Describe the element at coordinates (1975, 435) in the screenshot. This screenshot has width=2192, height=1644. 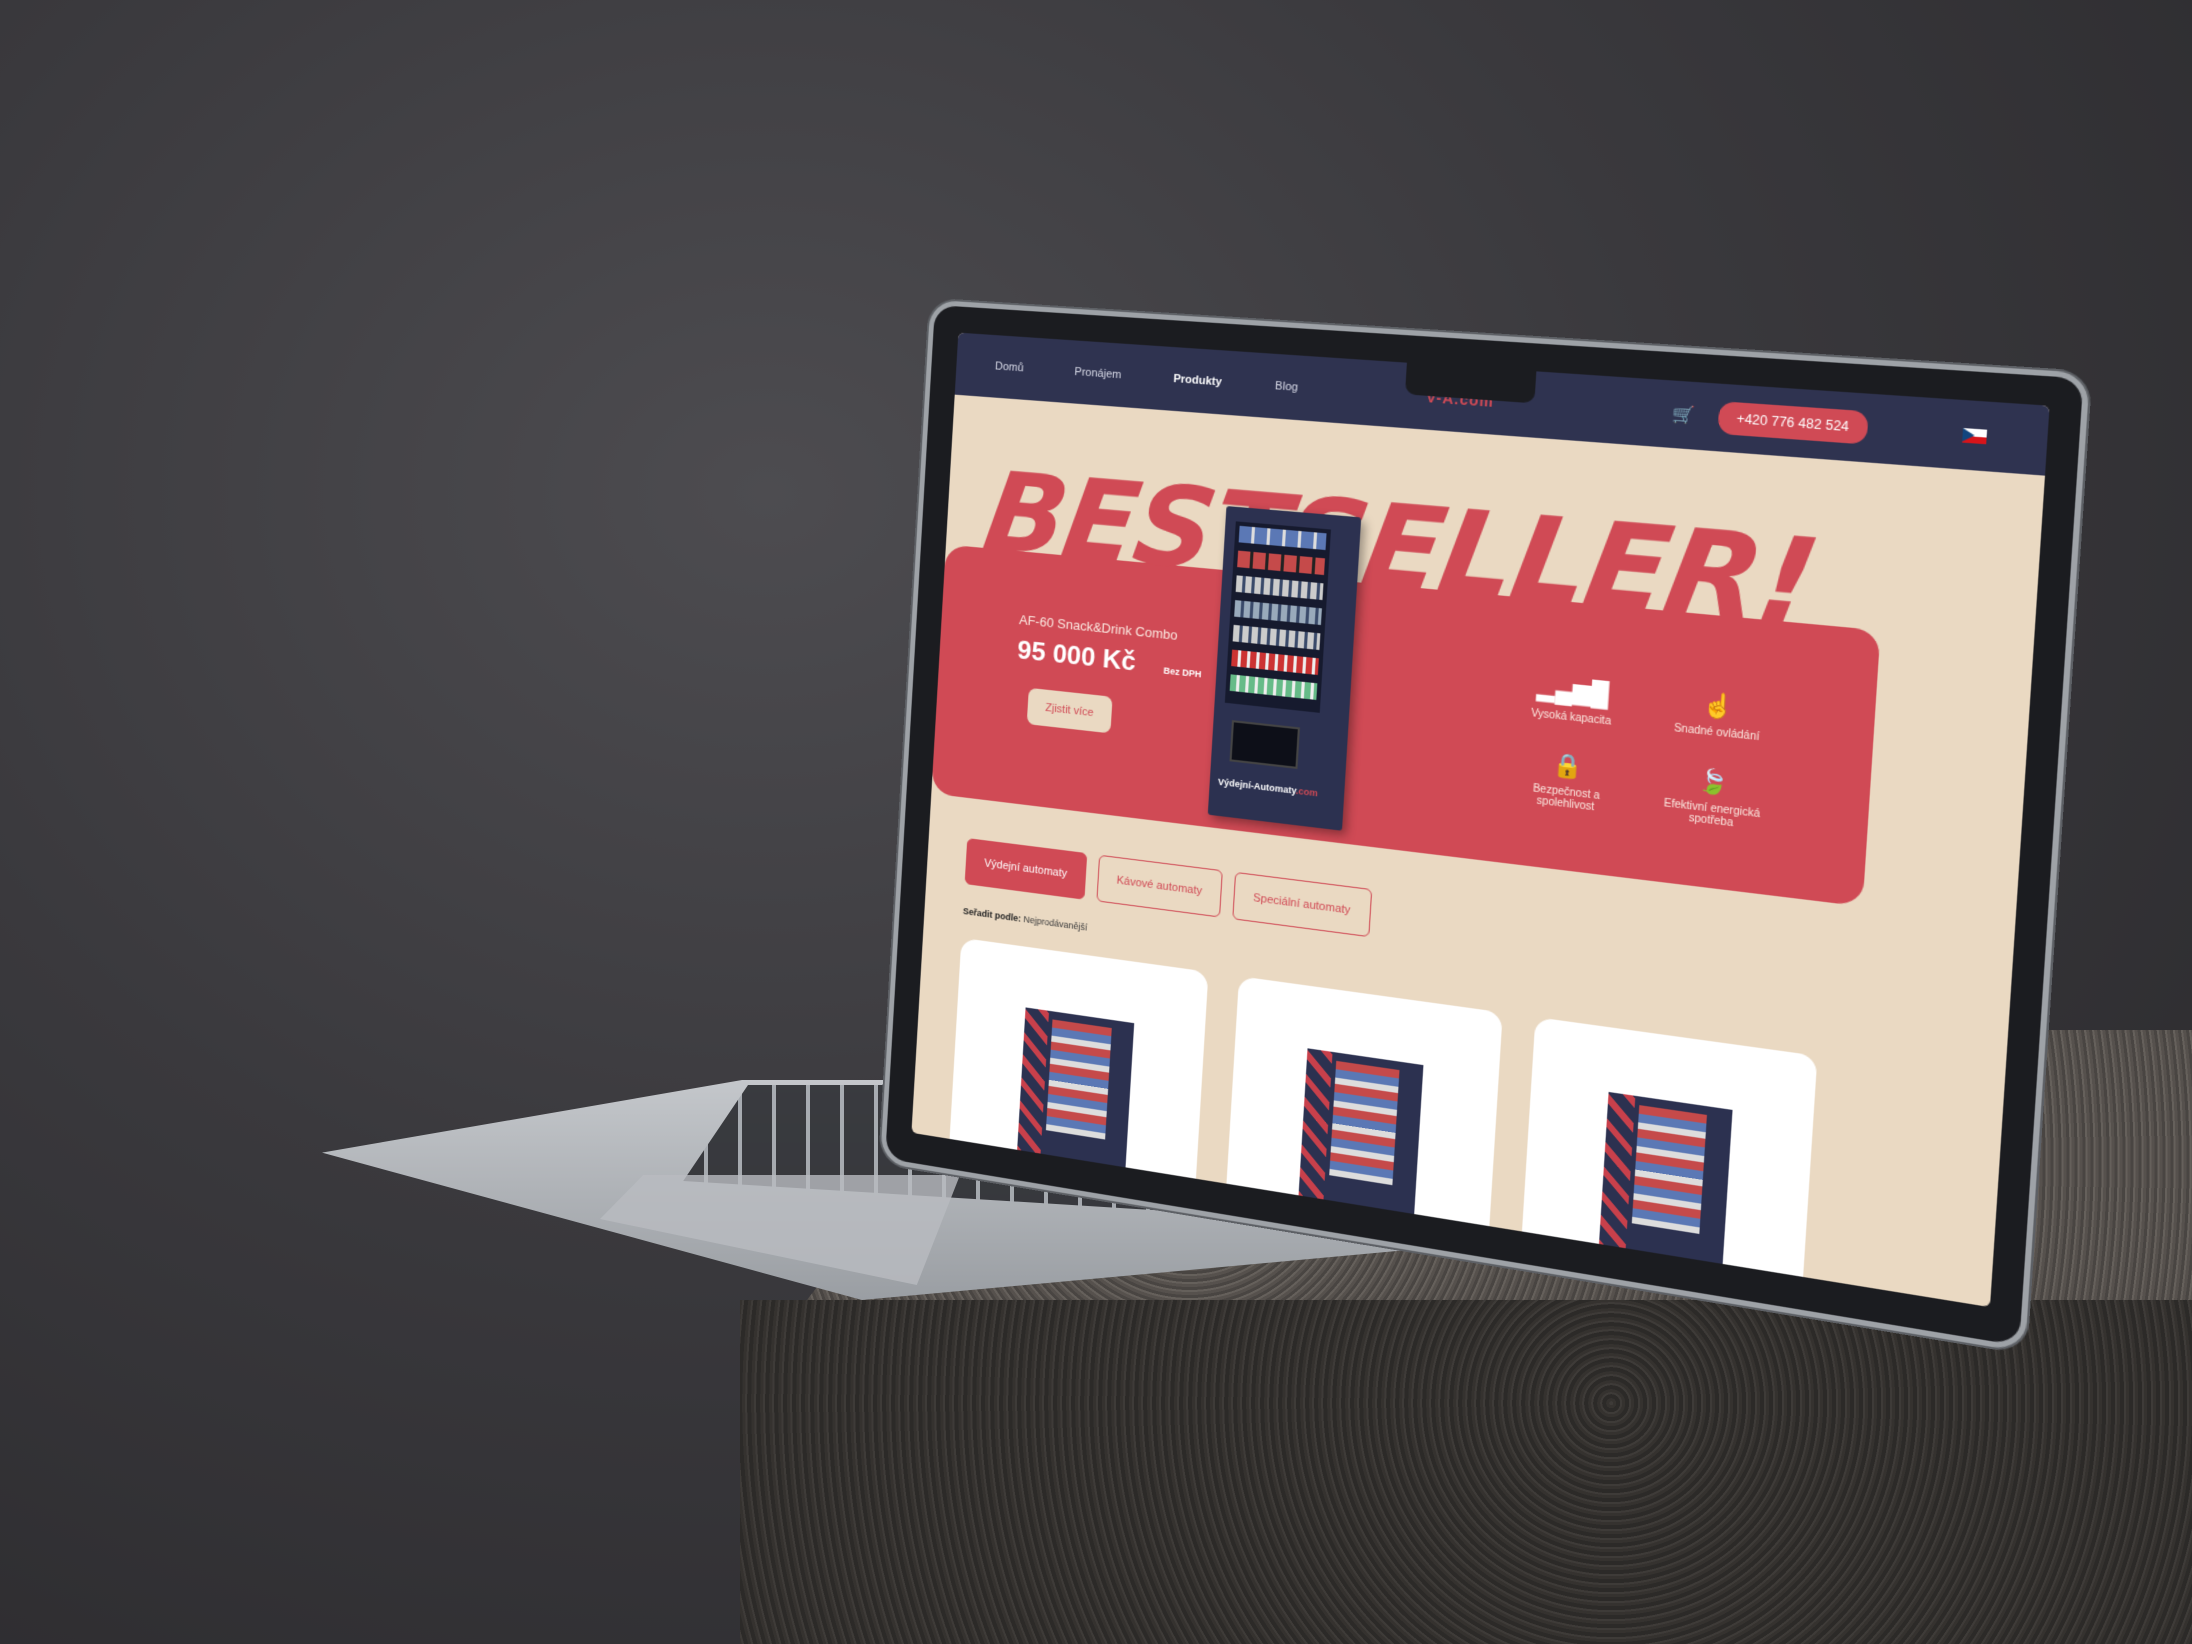
I see `czech-flag-icon` at that location.